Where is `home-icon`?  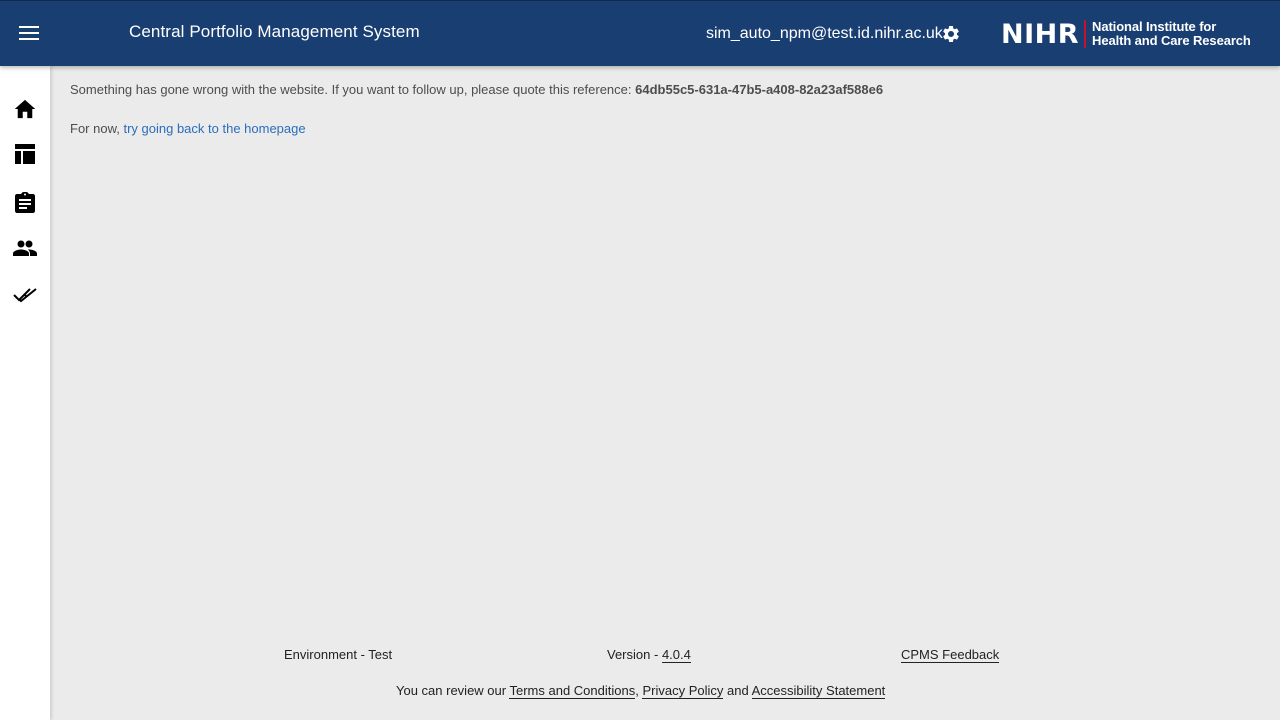 home-icon is located at coordinates (25, 109).